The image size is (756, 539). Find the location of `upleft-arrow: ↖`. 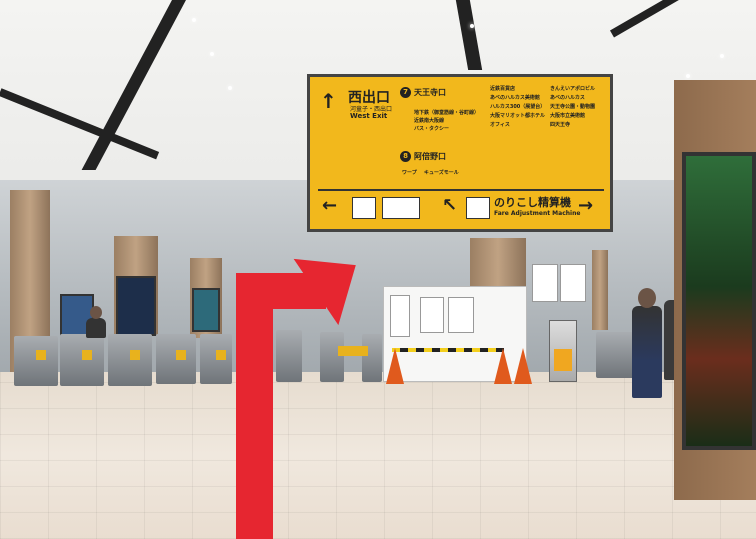

upleft-arrow: ↖ is located at coordinates (450, 205).